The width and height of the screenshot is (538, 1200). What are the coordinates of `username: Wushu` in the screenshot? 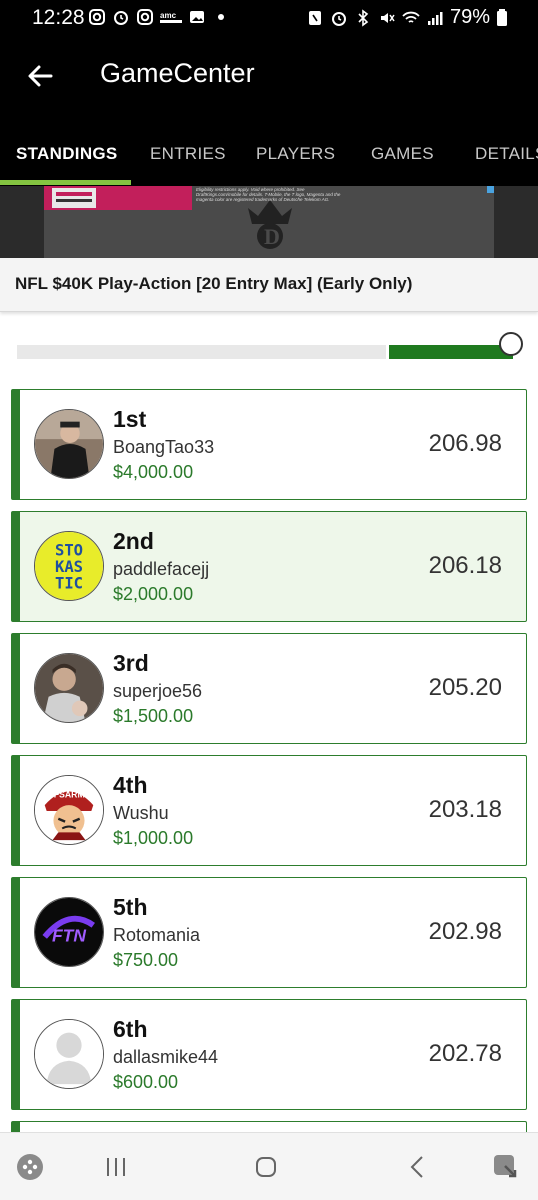 It's located at (141, 813).